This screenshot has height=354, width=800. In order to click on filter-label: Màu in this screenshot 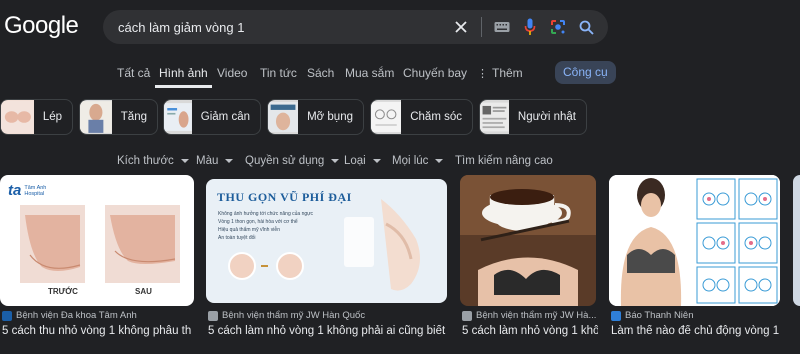, I will do `click(207, 161)`.